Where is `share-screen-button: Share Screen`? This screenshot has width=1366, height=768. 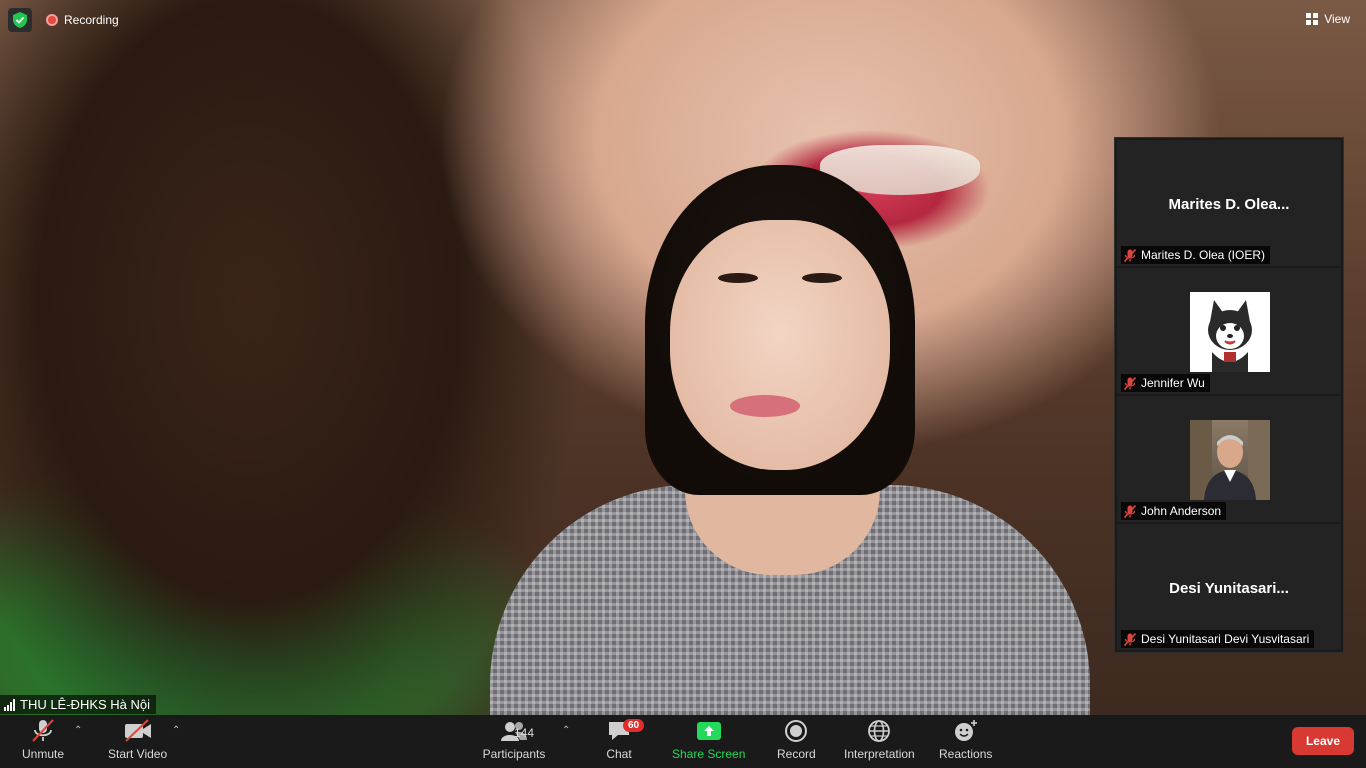
share-screen-button: Share Screen is located at coordinates (708, 740).